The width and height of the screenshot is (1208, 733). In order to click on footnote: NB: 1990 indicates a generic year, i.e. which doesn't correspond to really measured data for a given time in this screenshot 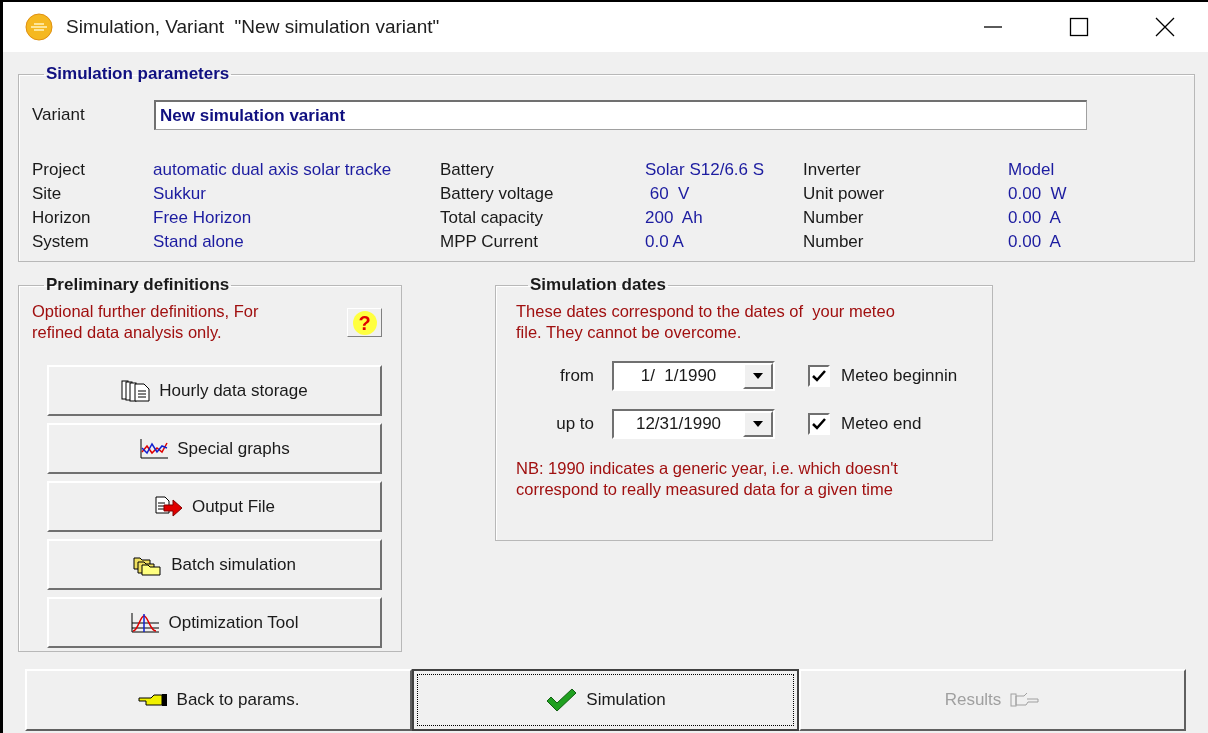, I will do `click(707, 479)`.